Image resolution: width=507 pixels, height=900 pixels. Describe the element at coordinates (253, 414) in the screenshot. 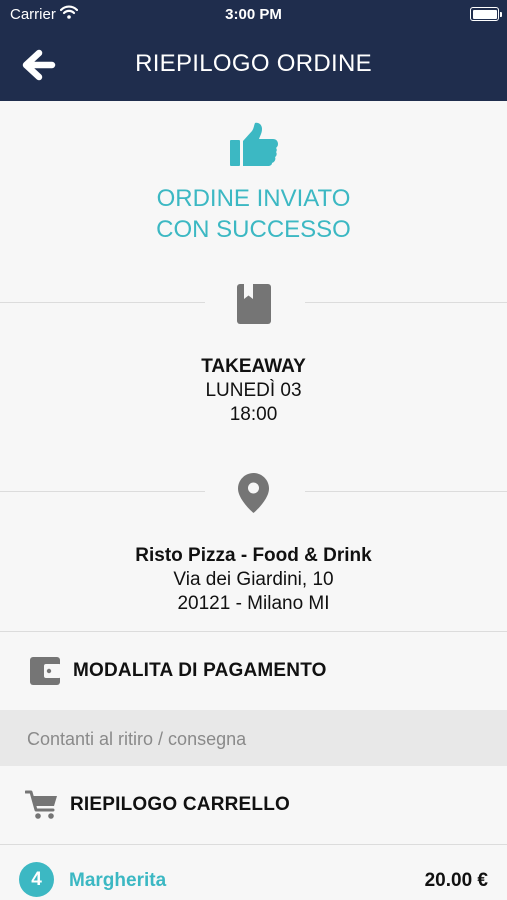

I see `order-time: 18:00` at that location.